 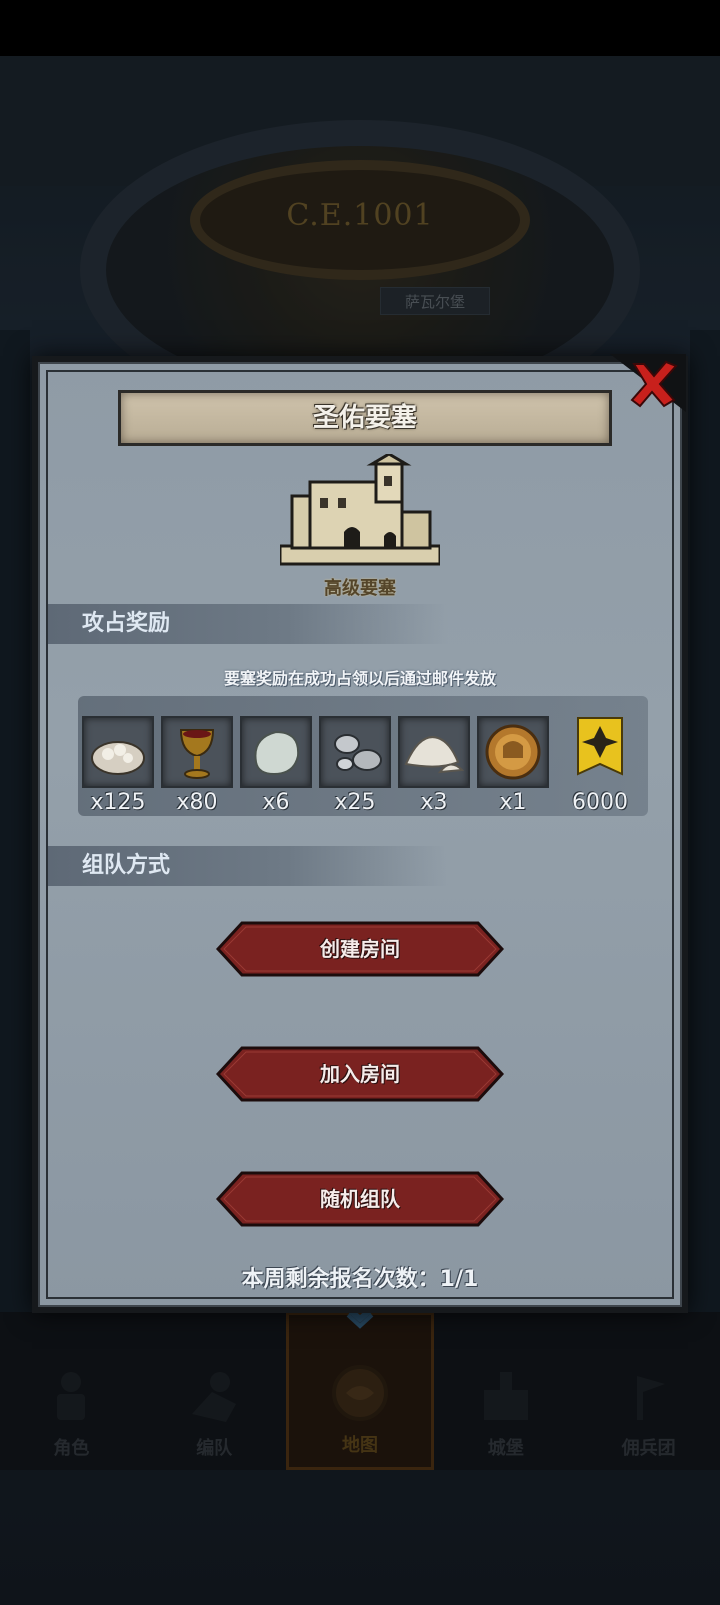 I want to click on dialog-title: 圣佑要塞, so click(x=364, y=418).